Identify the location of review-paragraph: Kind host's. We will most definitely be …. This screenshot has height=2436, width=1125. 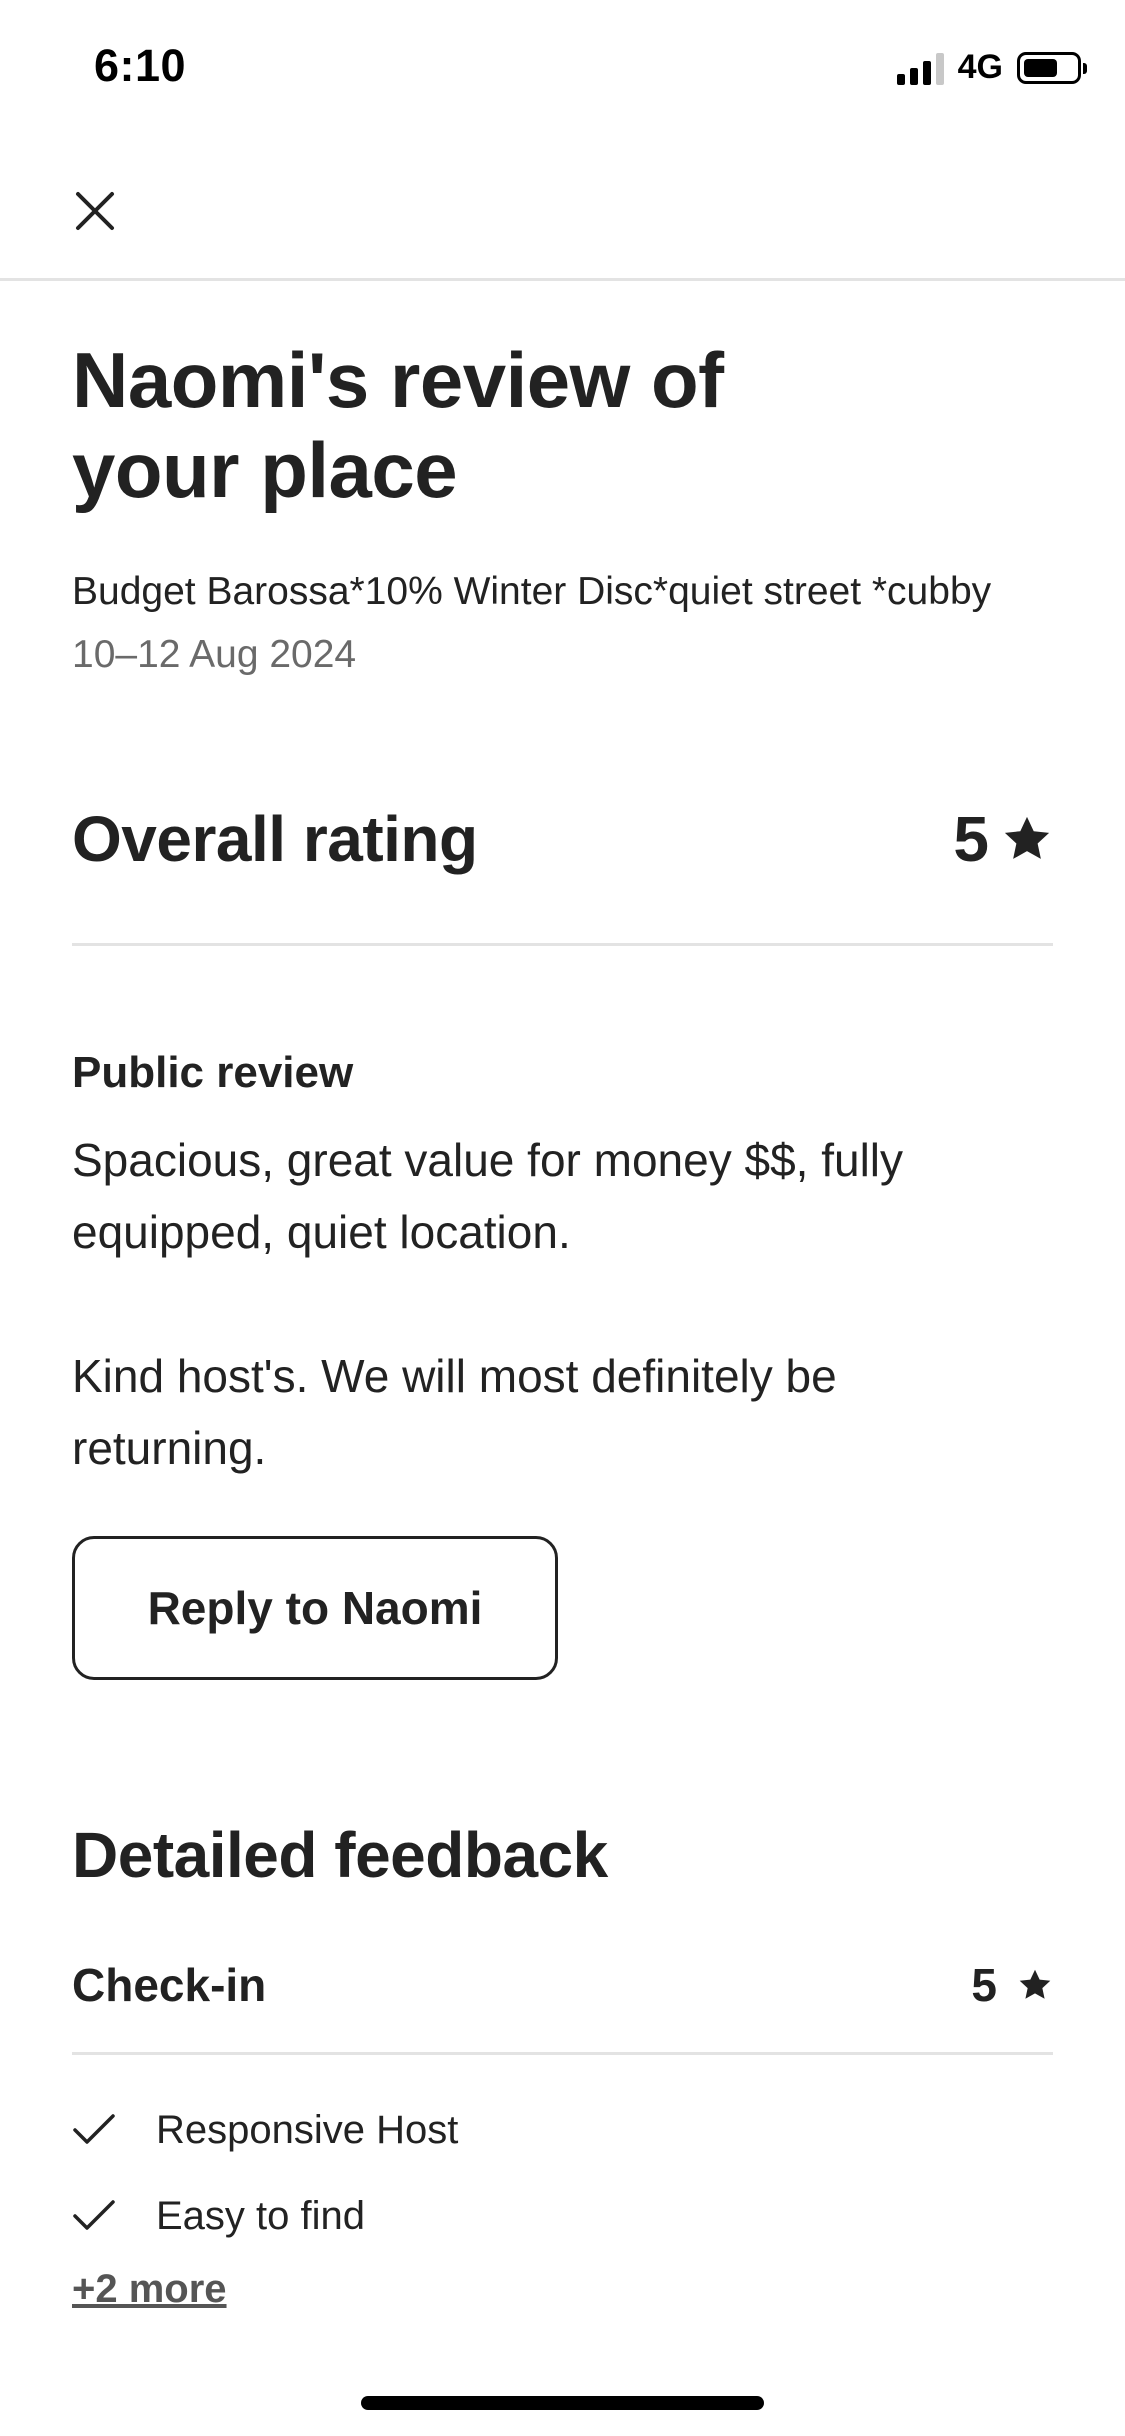
(454, 1412).